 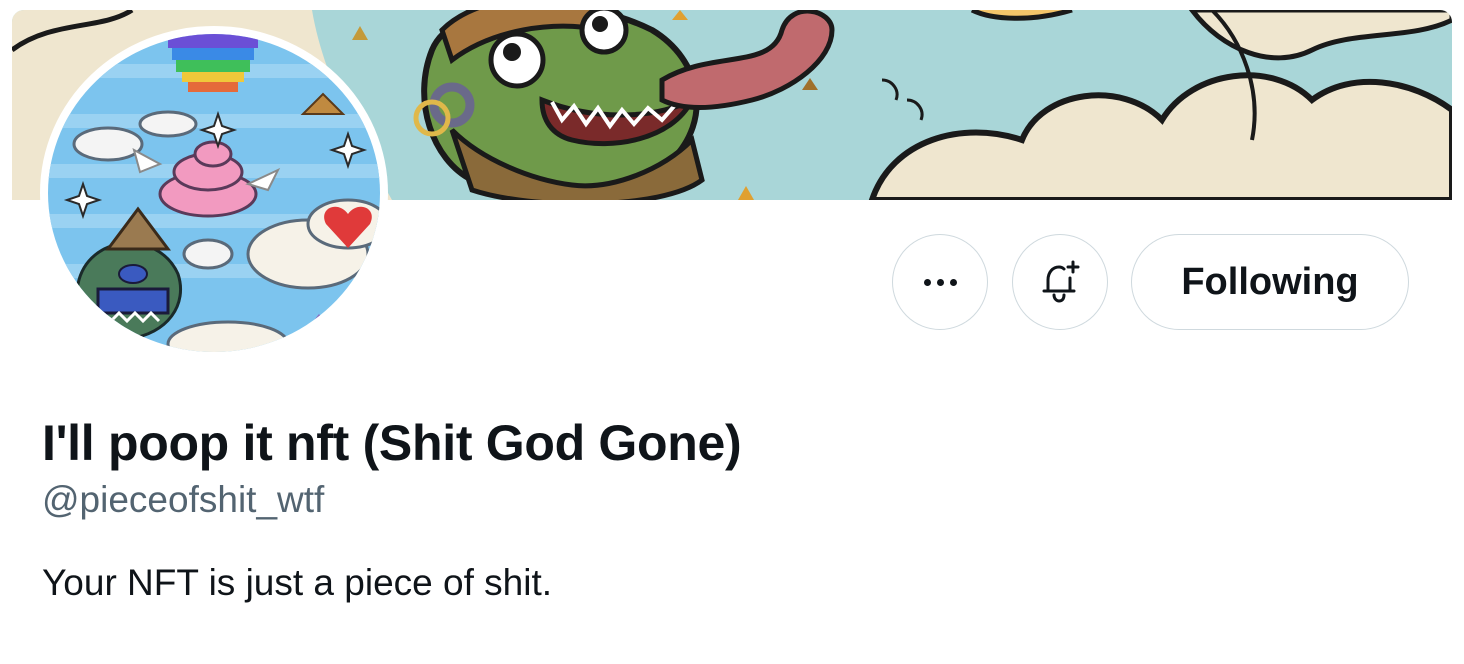 What do you see at coordinates (183, 499) in the screenshot?
I see `profile-handle: @pieceofshit_wtf` at bounding box center [183, 499].